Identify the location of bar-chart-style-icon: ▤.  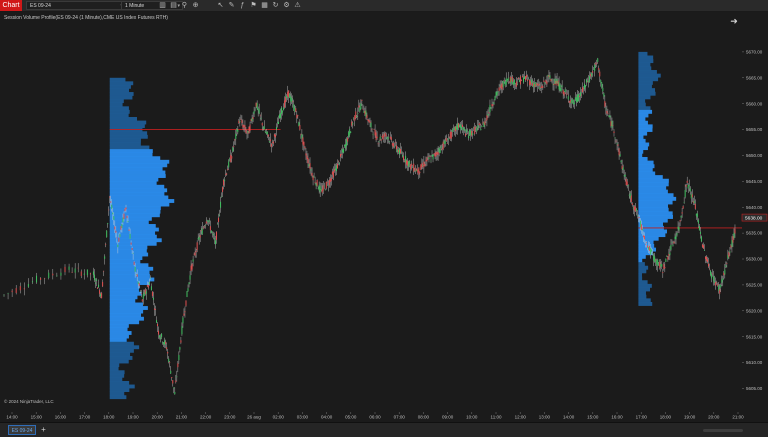
(173, 5).